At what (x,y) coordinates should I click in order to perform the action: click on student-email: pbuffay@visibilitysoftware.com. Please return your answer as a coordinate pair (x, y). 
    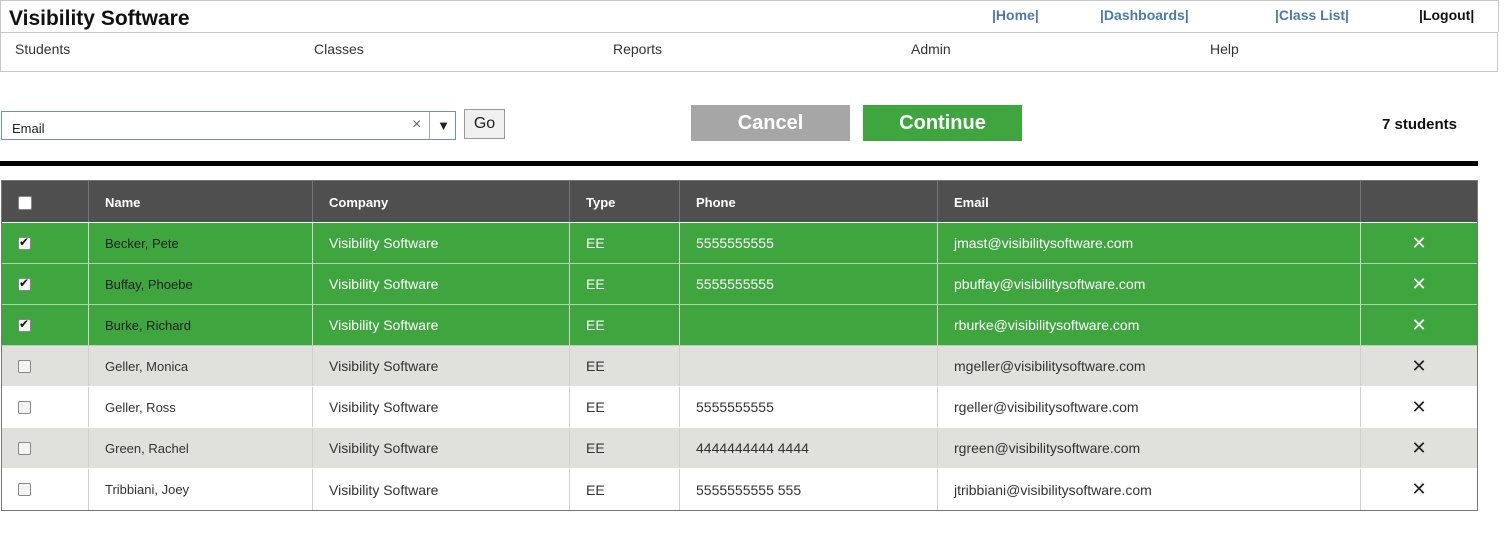
    Looking at the image, I should click on (1149, 284).